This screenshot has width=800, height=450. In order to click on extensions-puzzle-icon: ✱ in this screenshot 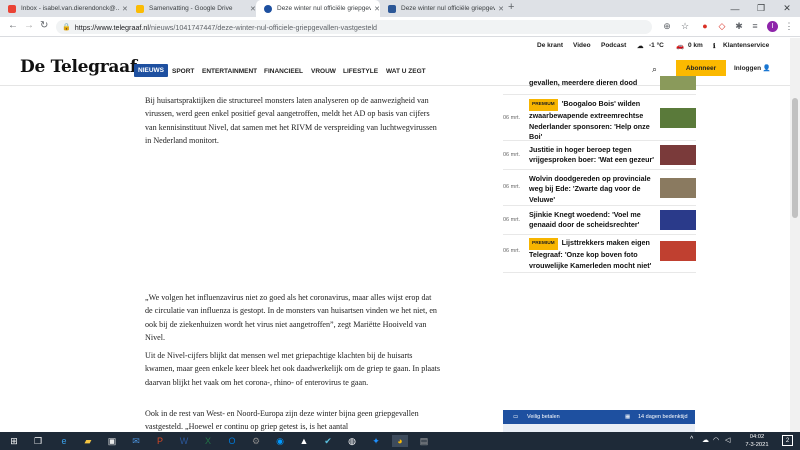, I will do `click(739, 26)`.